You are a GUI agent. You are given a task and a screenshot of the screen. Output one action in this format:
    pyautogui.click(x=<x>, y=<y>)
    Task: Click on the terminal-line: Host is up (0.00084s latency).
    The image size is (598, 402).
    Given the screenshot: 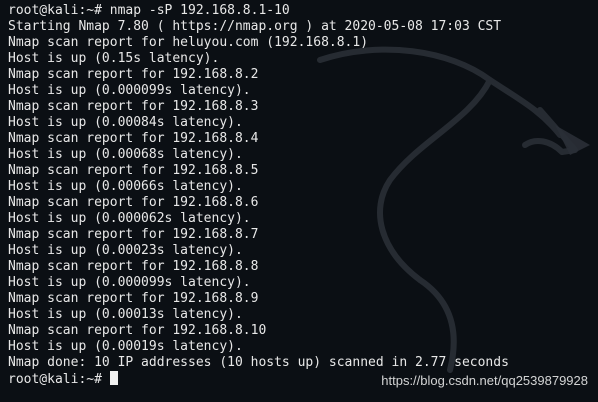 What is the action you would take?
    pyautogui.click(x=125, y=122)
    